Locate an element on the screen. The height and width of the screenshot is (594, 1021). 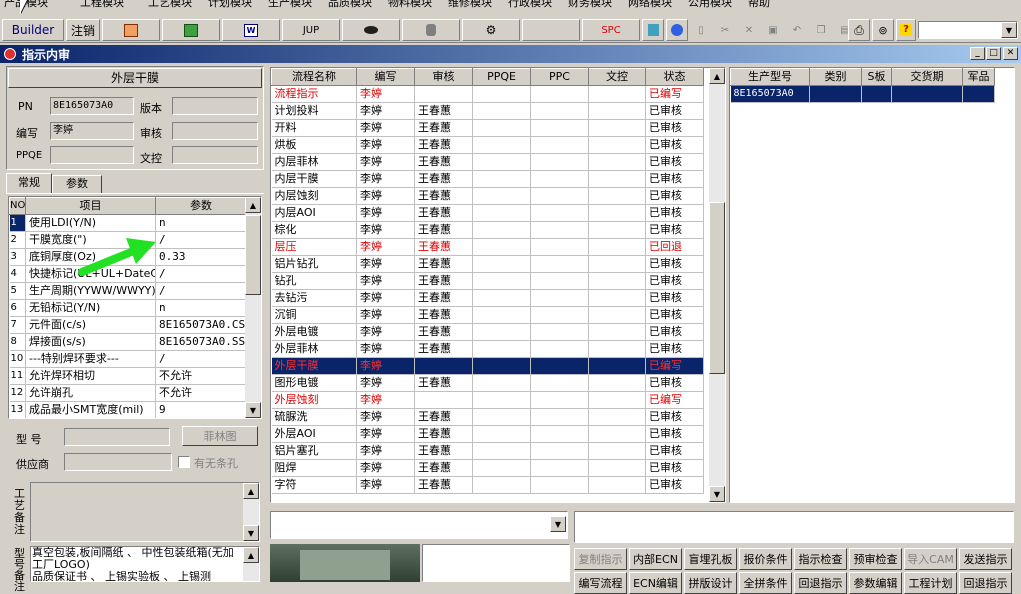
action-button-7: 发送指示 is located at coordinates (985, 559).